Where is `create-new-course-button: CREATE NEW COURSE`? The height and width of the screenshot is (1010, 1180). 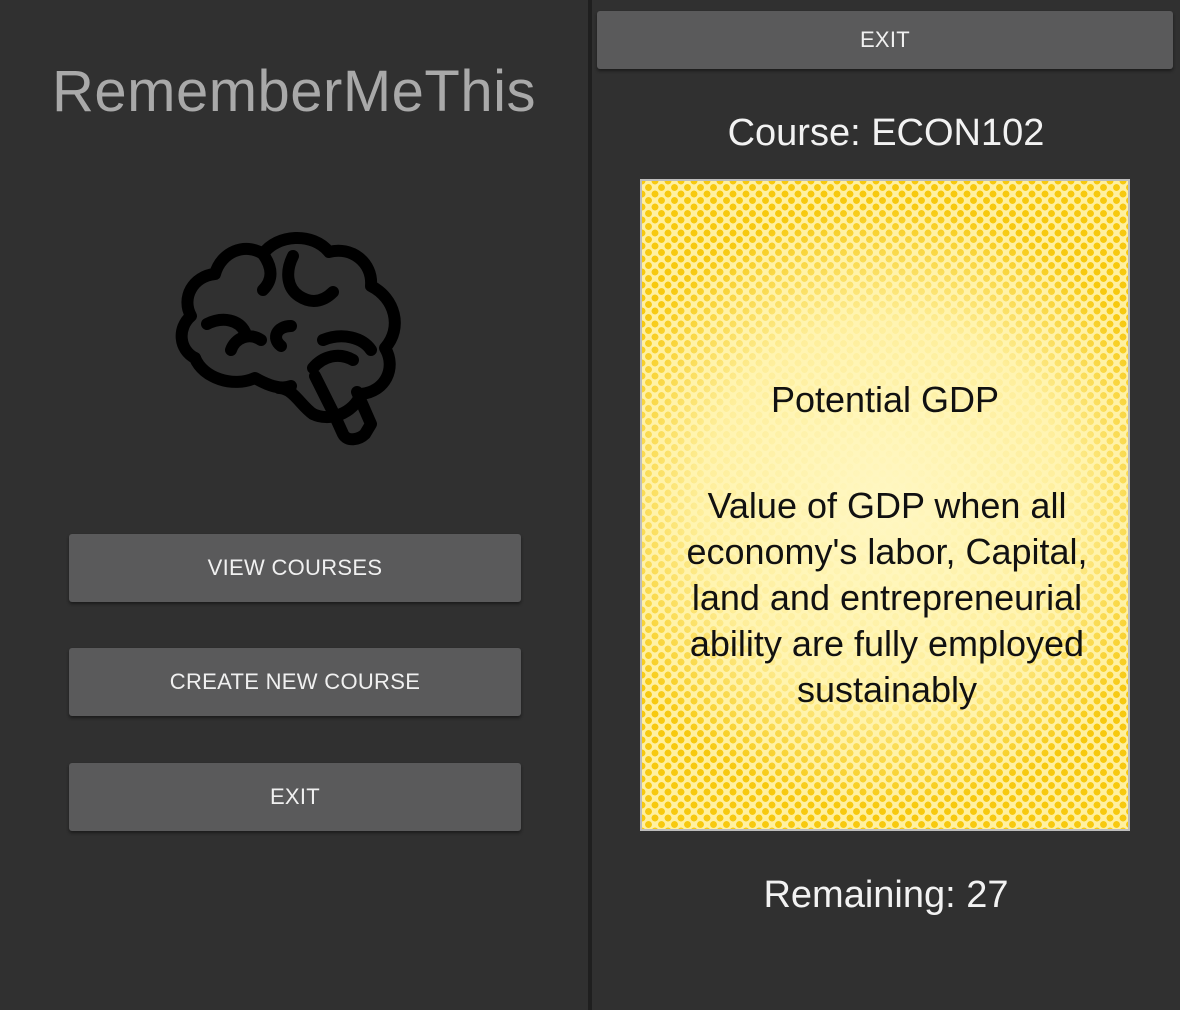 create-new-course-button: CREATE NEW COURSE is located at coordinates (295, 682).